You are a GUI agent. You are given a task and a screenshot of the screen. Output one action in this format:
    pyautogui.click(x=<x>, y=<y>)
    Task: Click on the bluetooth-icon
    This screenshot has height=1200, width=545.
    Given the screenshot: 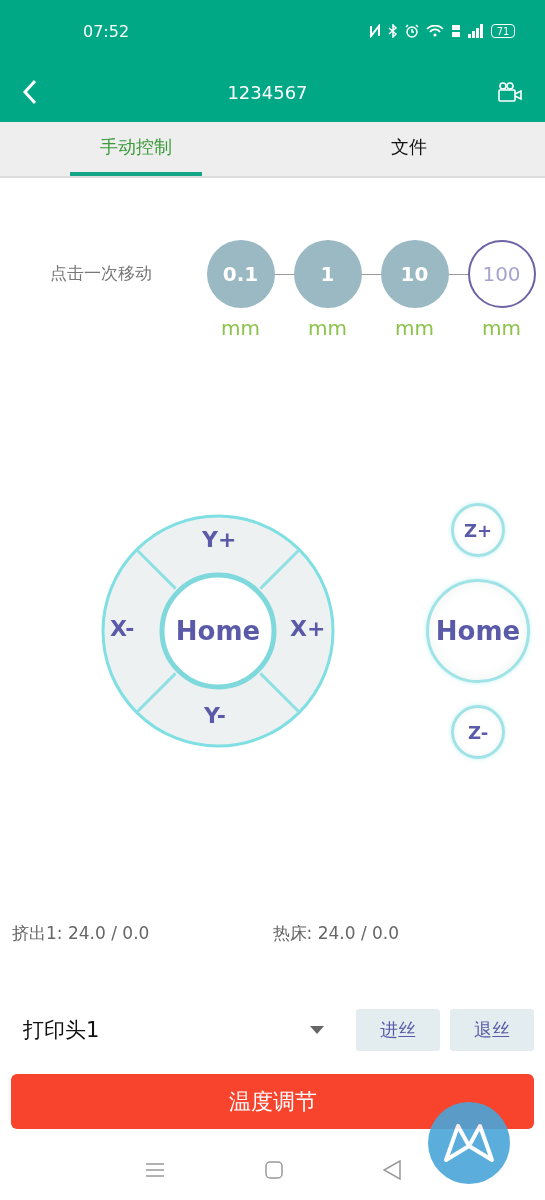 What is the action you would take?
    pyautogui.click(x=393, y=31)
    